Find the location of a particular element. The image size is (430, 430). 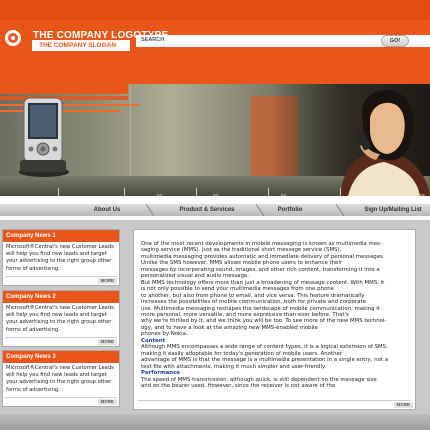

footer-strip is located at coordinates (215, 422).